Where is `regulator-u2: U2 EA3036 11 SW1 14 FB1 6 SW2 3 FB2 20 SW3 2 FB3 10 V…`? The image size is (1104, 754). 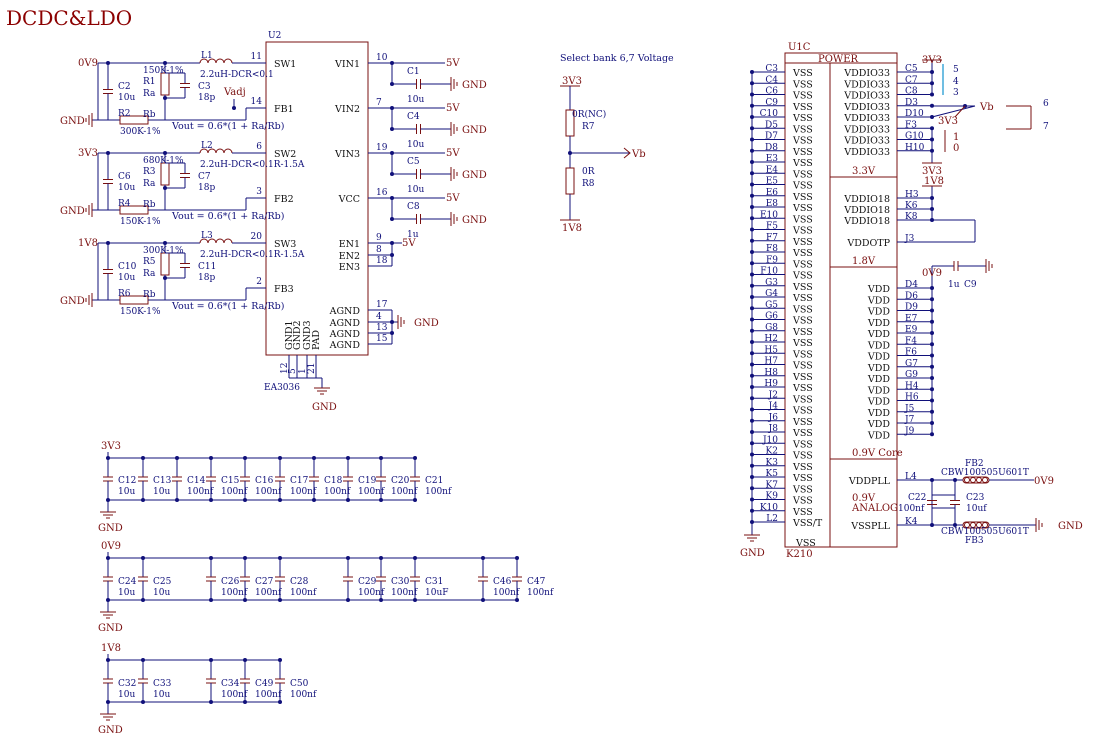
regulator-u2: U2 EA3036 11 SW1 14 FB1 6 SW2 3 FB2 20 SW3 2 FB3 10 V… is located at coordinates (342, 222).